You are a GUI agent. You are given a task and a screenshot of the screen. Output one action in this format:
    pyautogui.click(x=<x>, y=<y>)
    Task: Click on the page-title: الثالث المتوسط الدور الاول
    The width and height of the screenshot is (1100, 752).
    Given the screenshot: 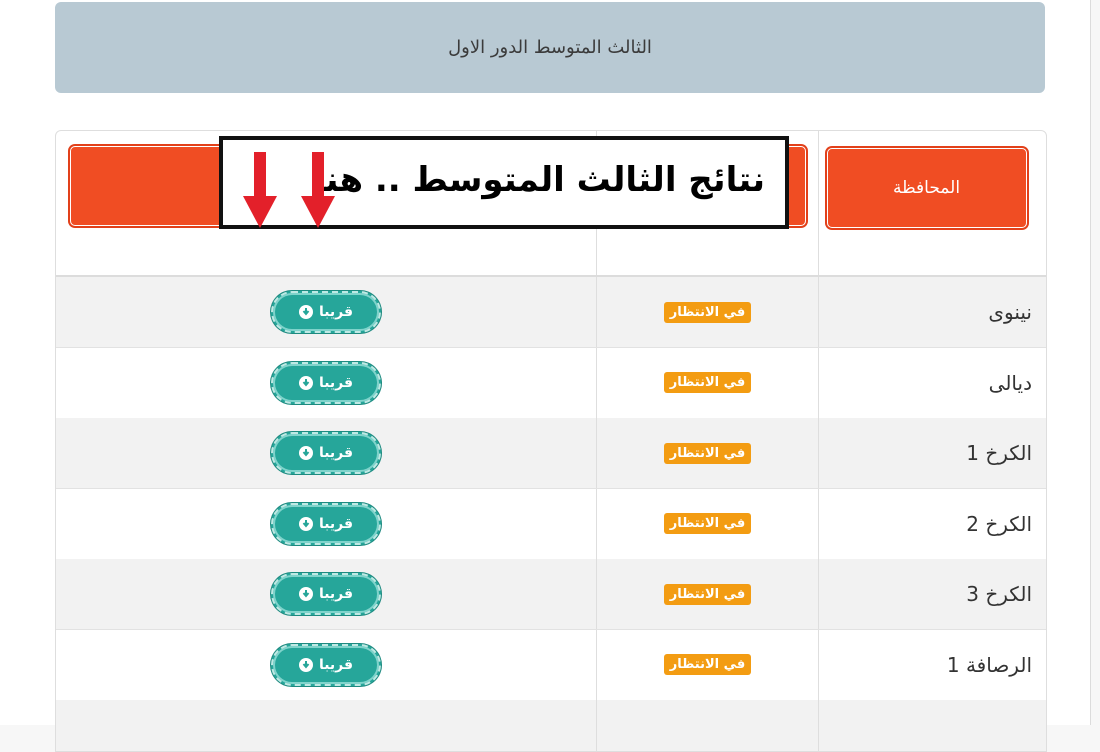 What is the action you would take?
    pyautogui.click(x=550, y=47)
    